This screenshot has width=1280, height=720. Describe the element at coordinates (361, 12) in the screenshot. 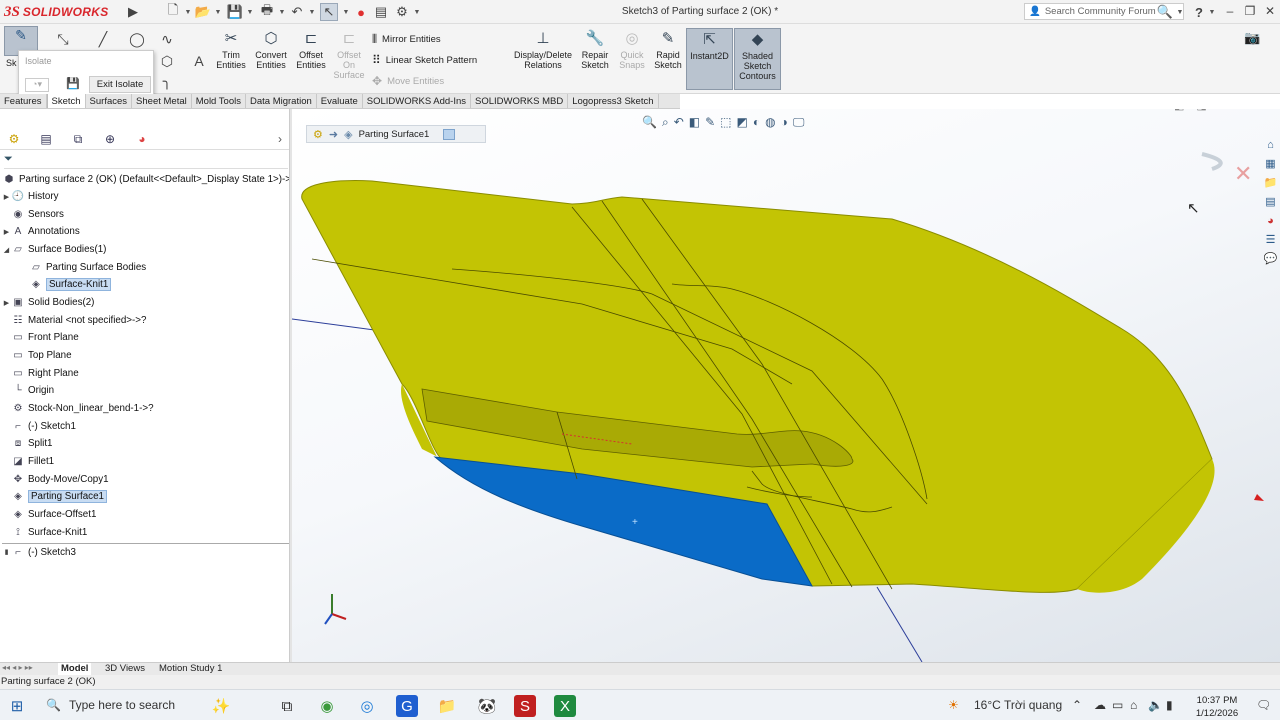

I see `traffic-light-icon: ●` at that location.